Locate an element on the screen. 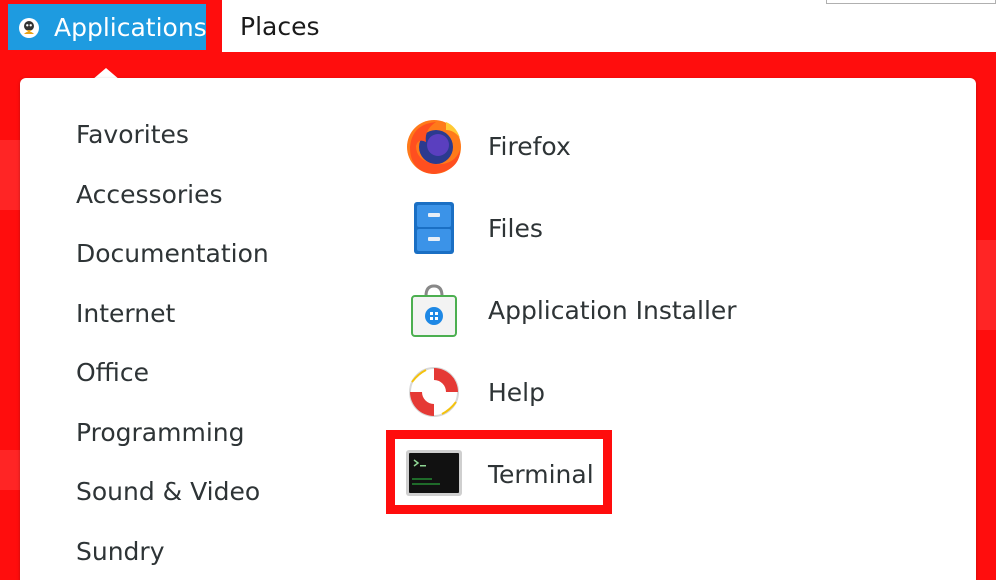 Image resolution: width=996 pixels, height=580 pixels. terminal-annotation-outline is located at coordinates (499, 472).